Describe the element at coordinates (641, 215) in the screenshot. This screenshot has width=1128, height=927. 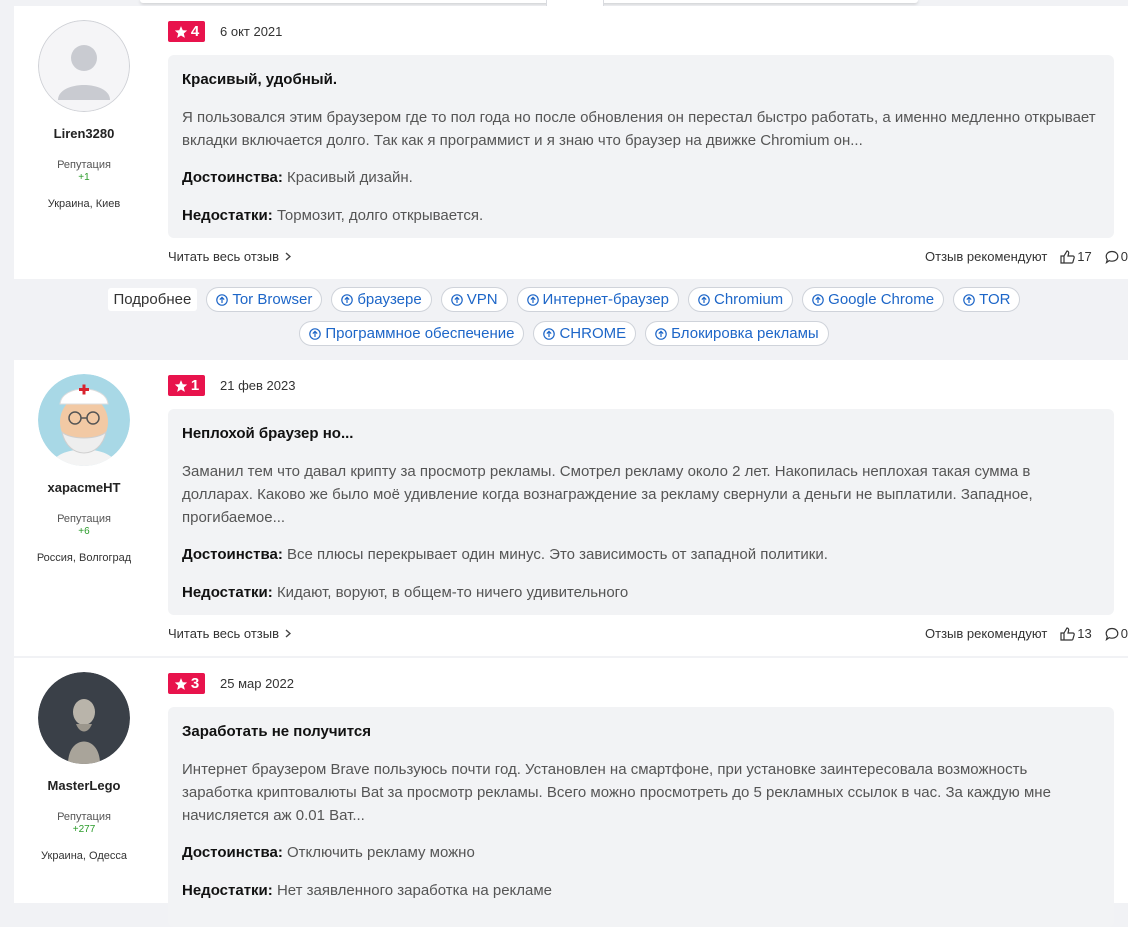
I see `review-cons: Недостатки: Тормозит, долго открывается.` at that location.